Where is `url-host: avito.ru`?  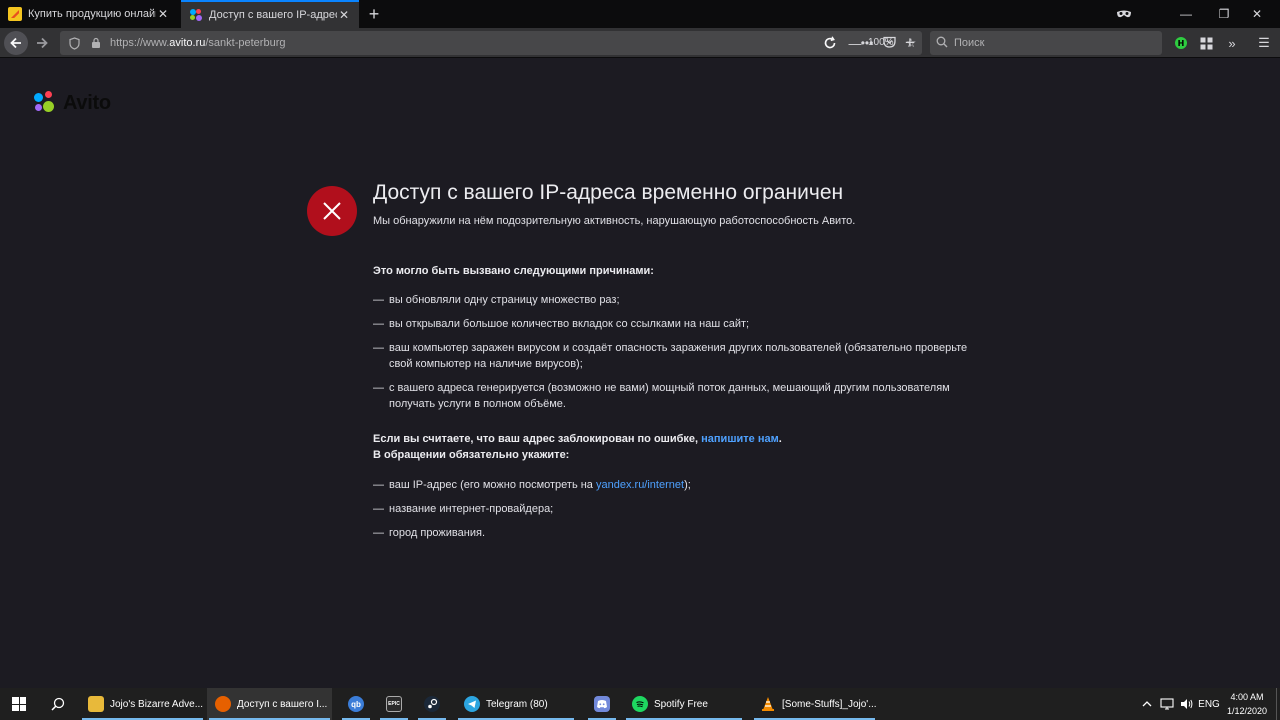
url-host: avito.ru is located at coordinates (187, 43).